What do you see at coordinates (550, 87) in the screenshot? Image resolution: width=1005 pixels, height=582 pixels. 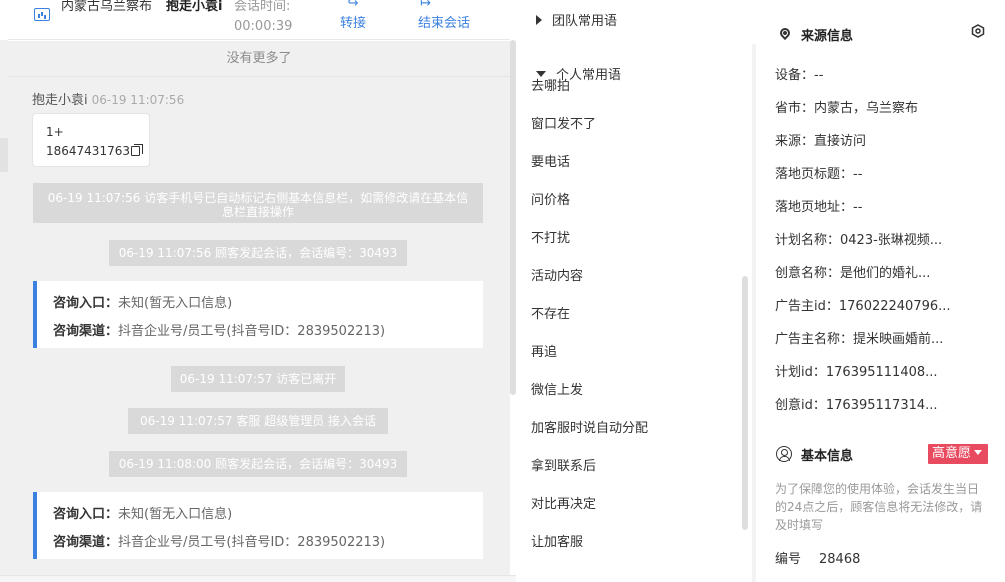 I see `phrase-item: 去哪拍` at bounding box center [550, 87].